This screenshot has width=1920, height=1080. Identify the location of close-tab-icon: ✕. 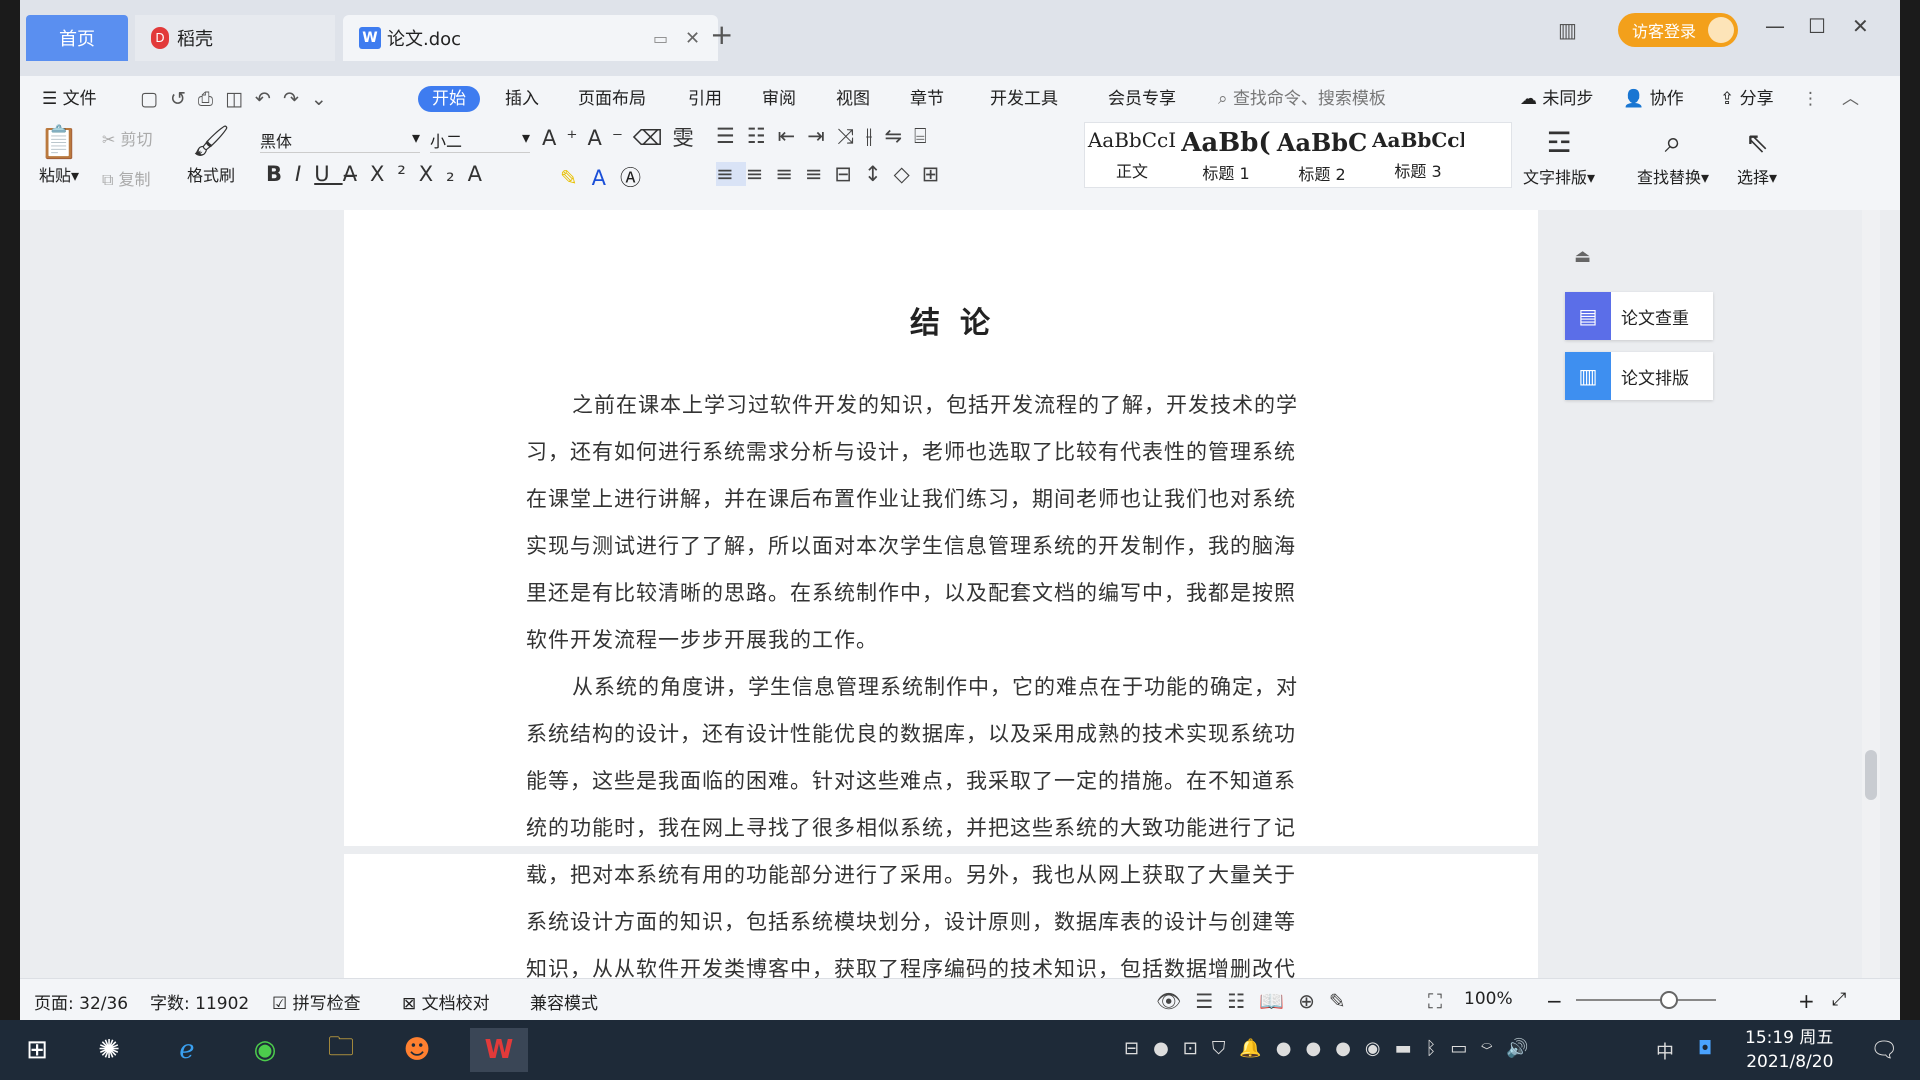
(692, 38).